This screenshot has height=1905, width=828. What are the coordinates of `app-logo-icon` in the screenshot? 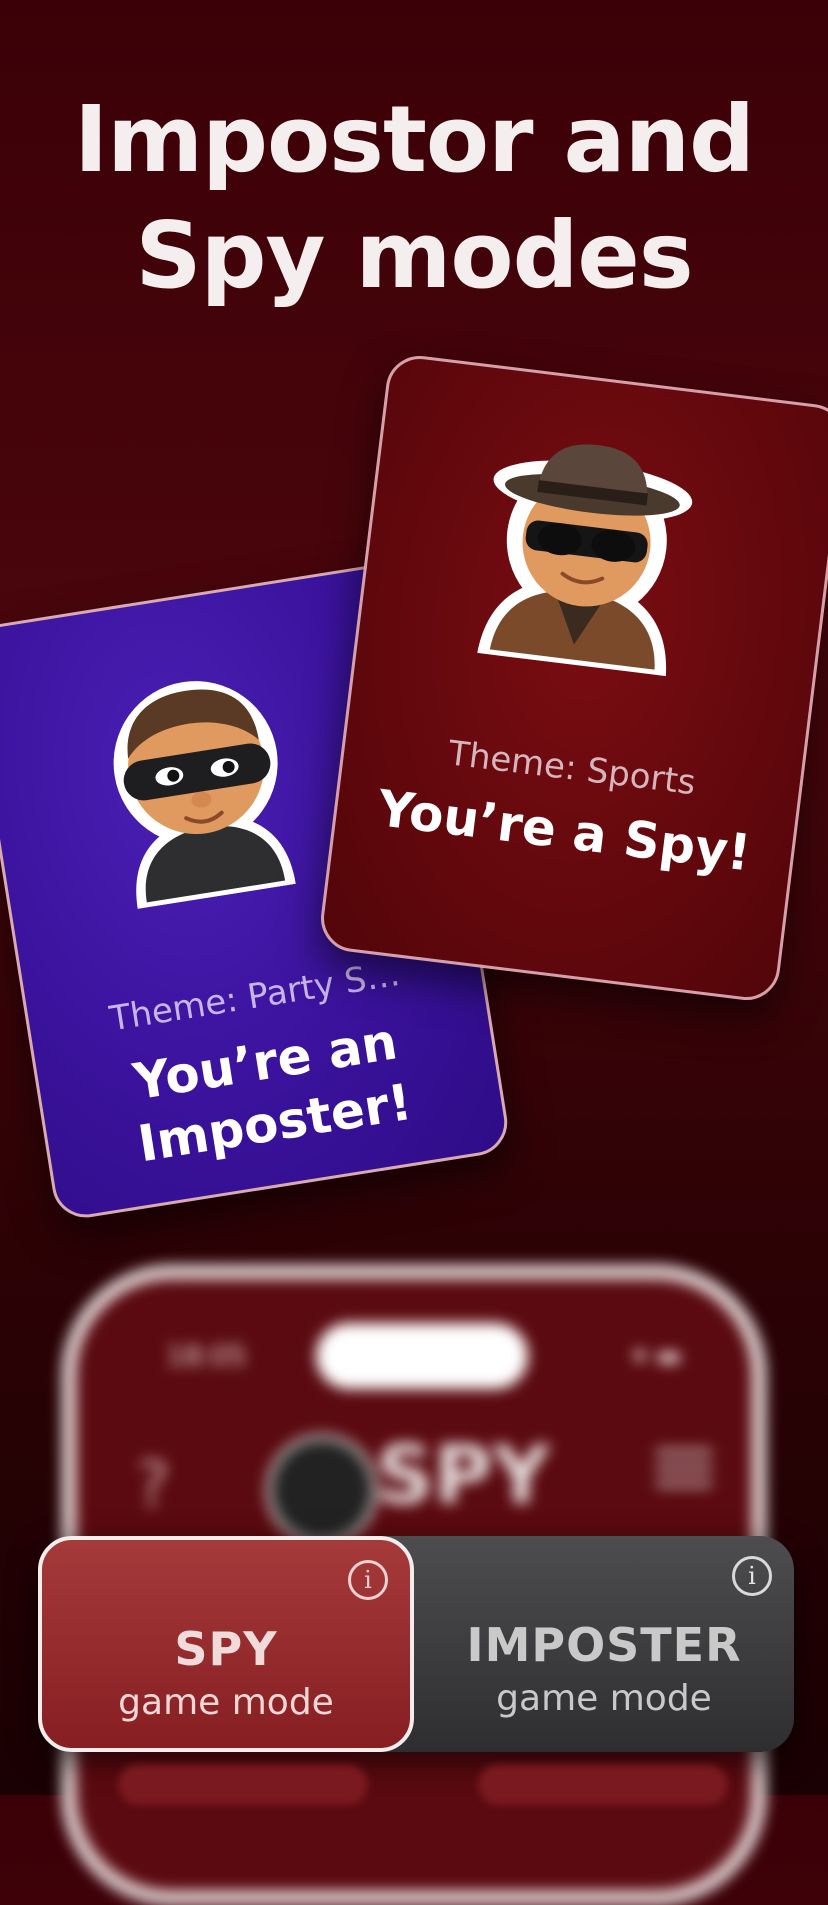 It's located at (322, 1490).